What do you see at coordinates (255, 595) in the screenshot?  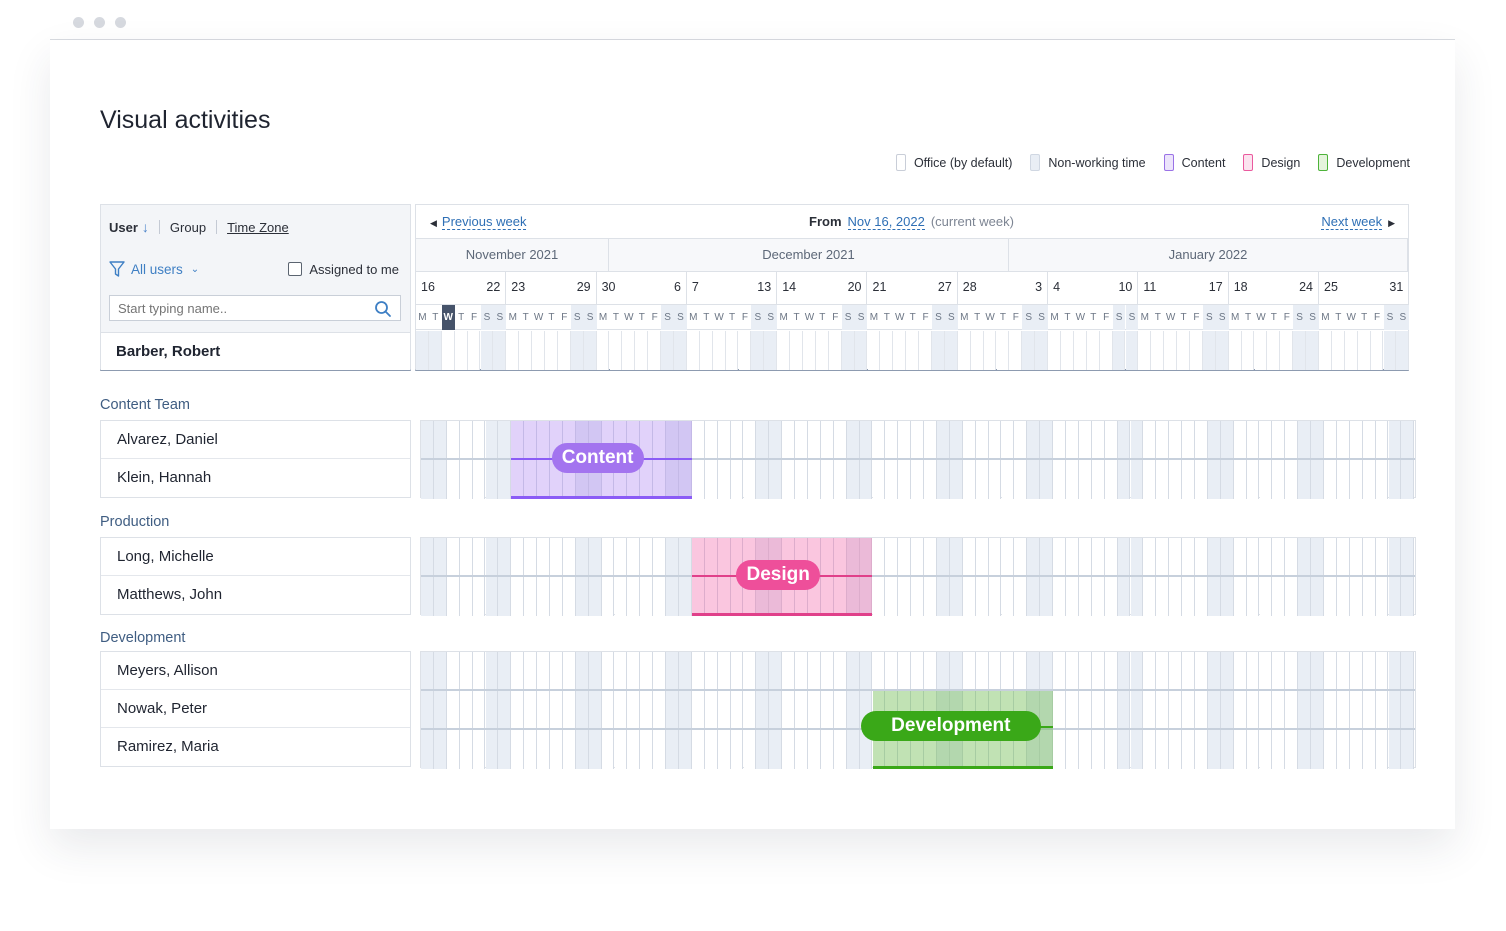 I see `member-row: Matthews, John` at bounding box center [255, 595].